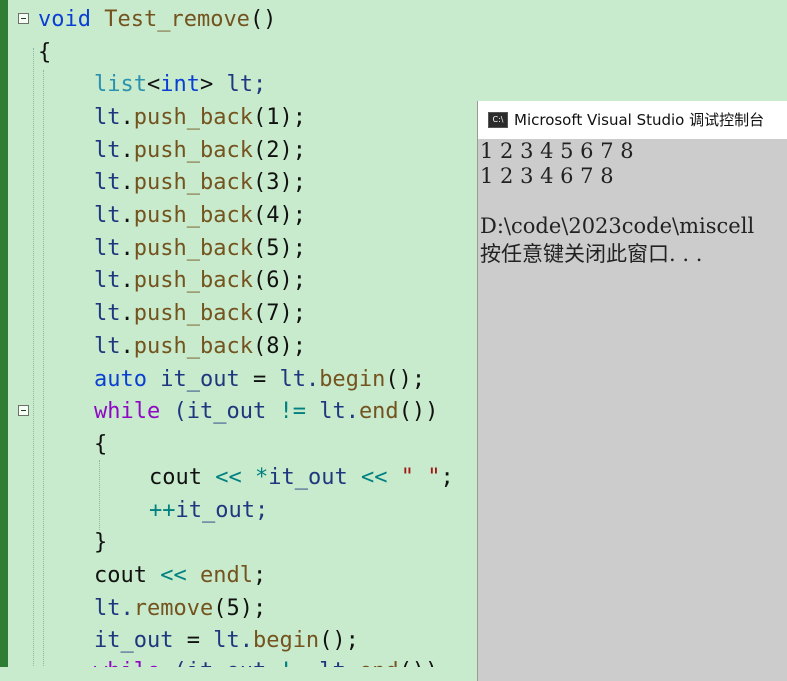 The height and width of the screenshot is (681, 787). What do you see at coordinates (557, 151) in the screenshot?
I see `console-output-line: 1 2 3 4 5 6 7 8` at bounding box center [557, 151].